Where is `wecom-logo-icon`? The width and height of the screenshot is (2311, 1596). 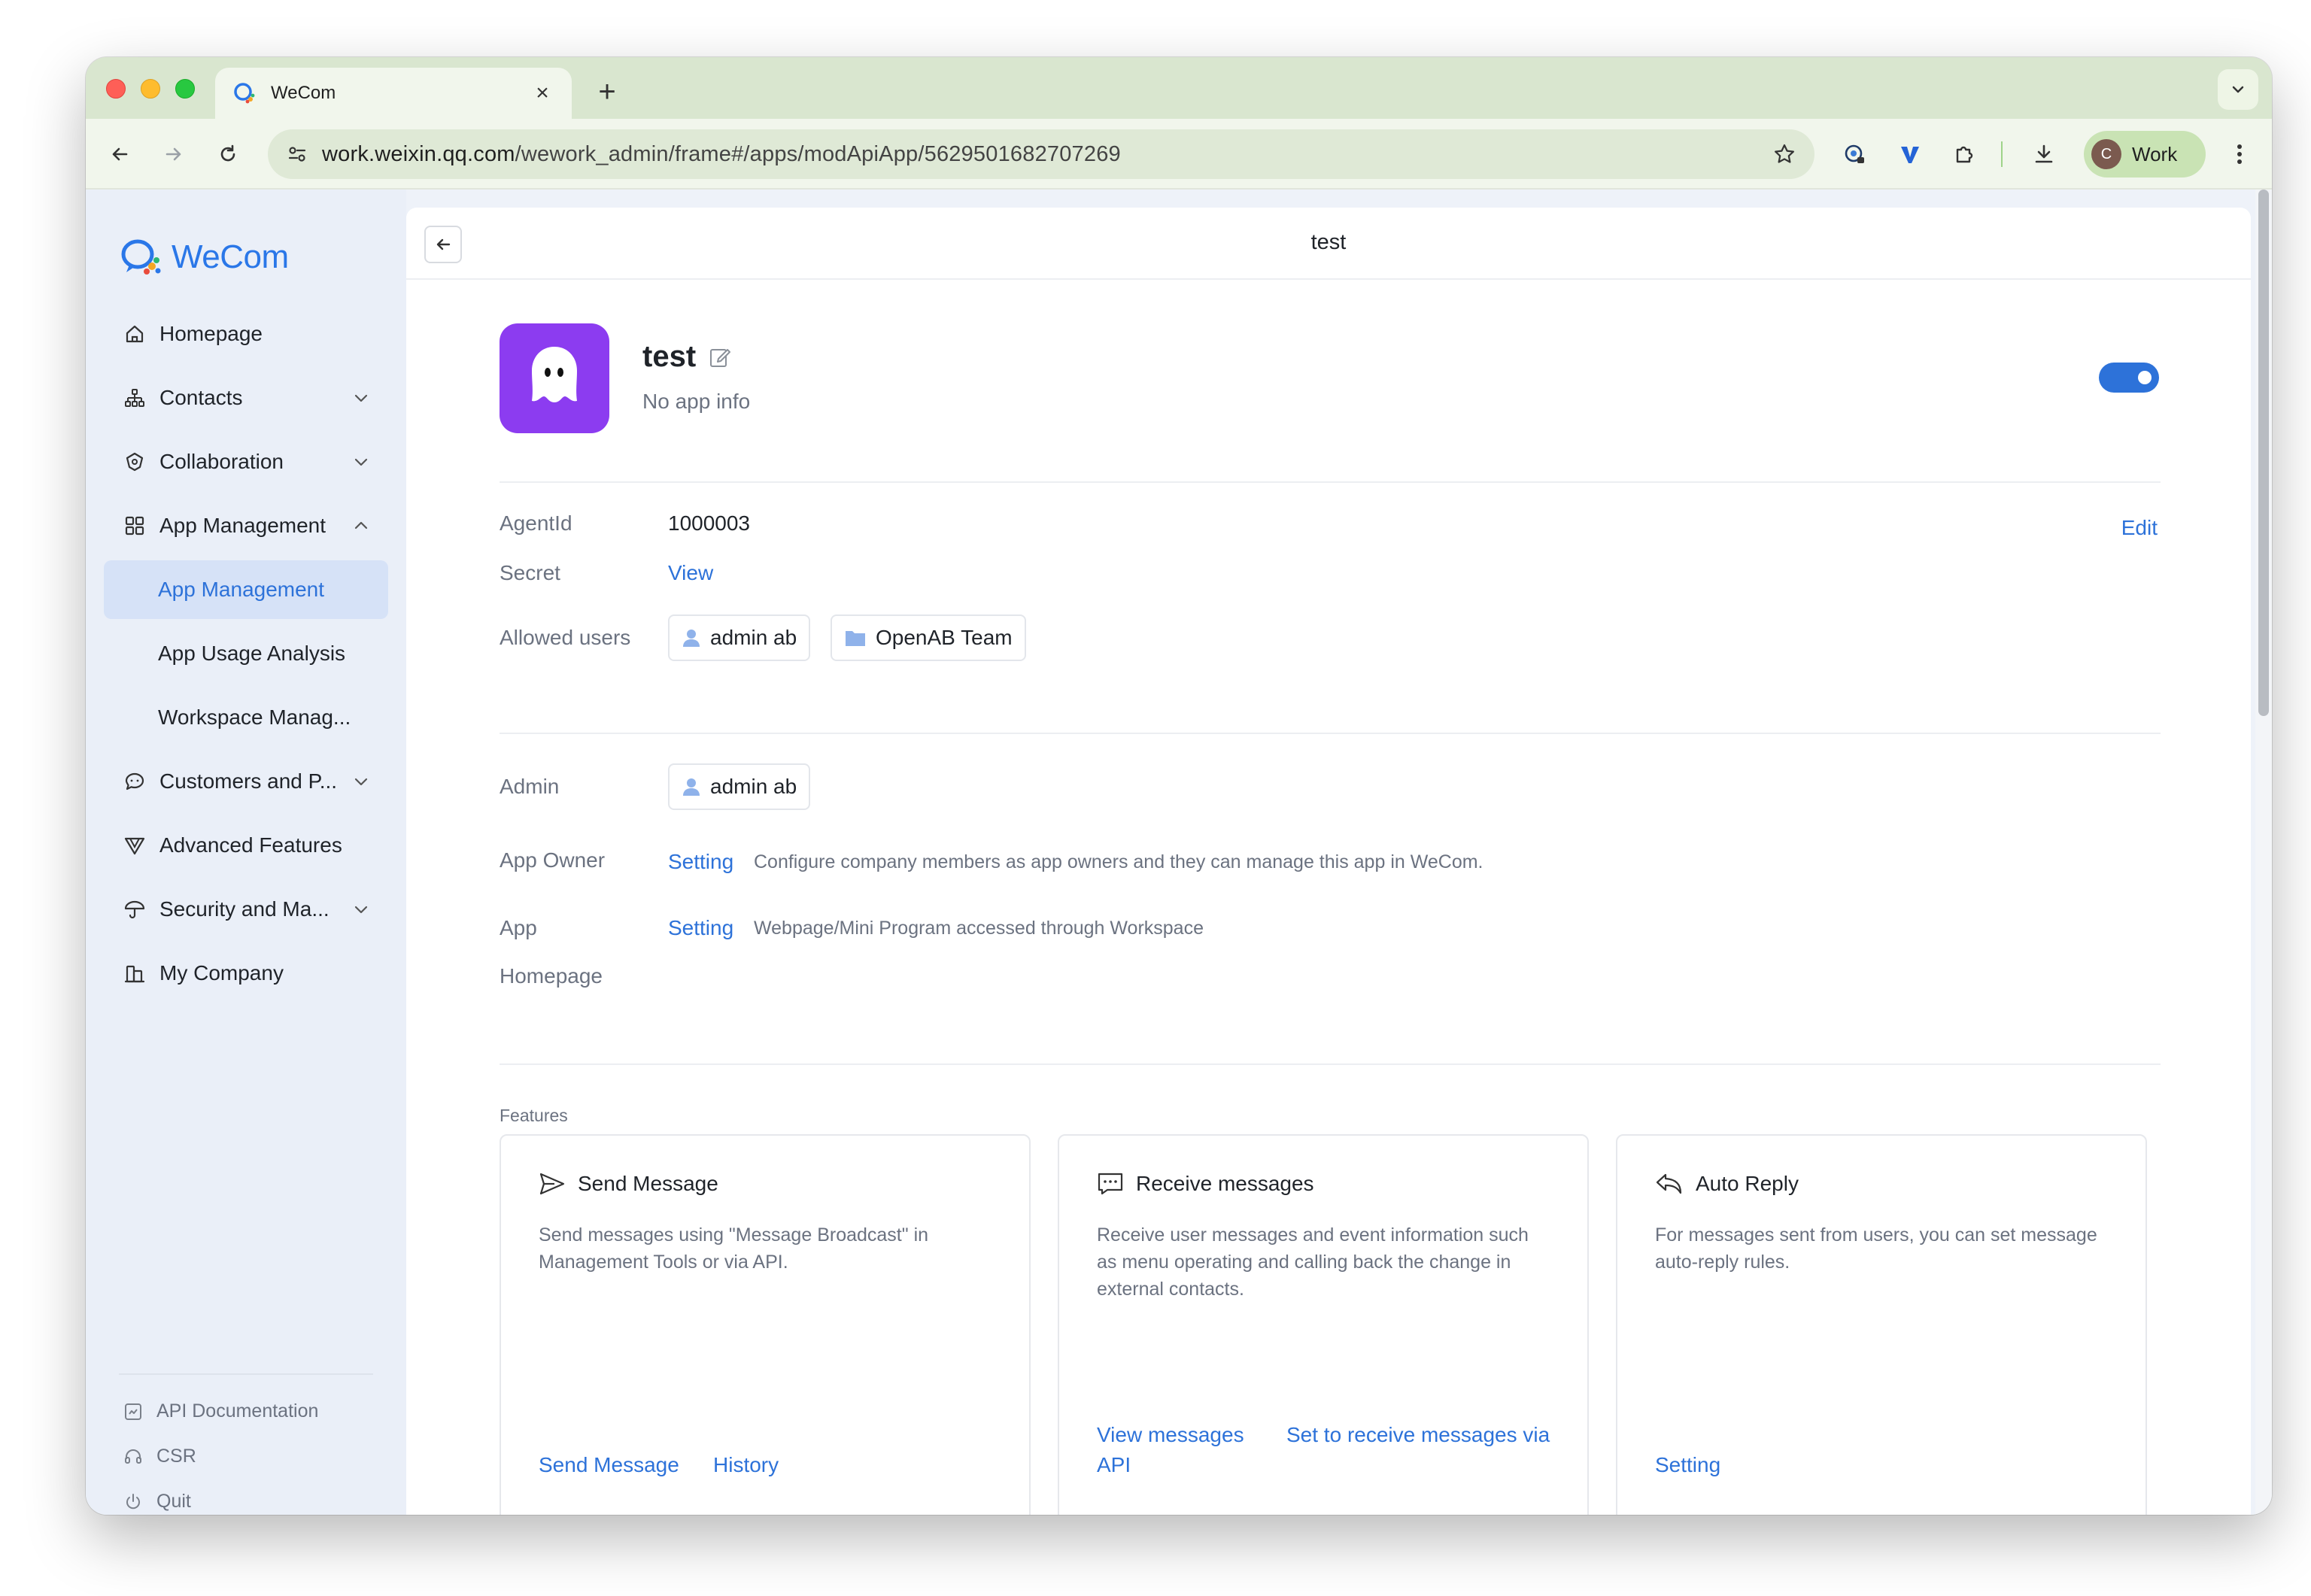 wecom-logo-icon is located at coordinates (141, 257).